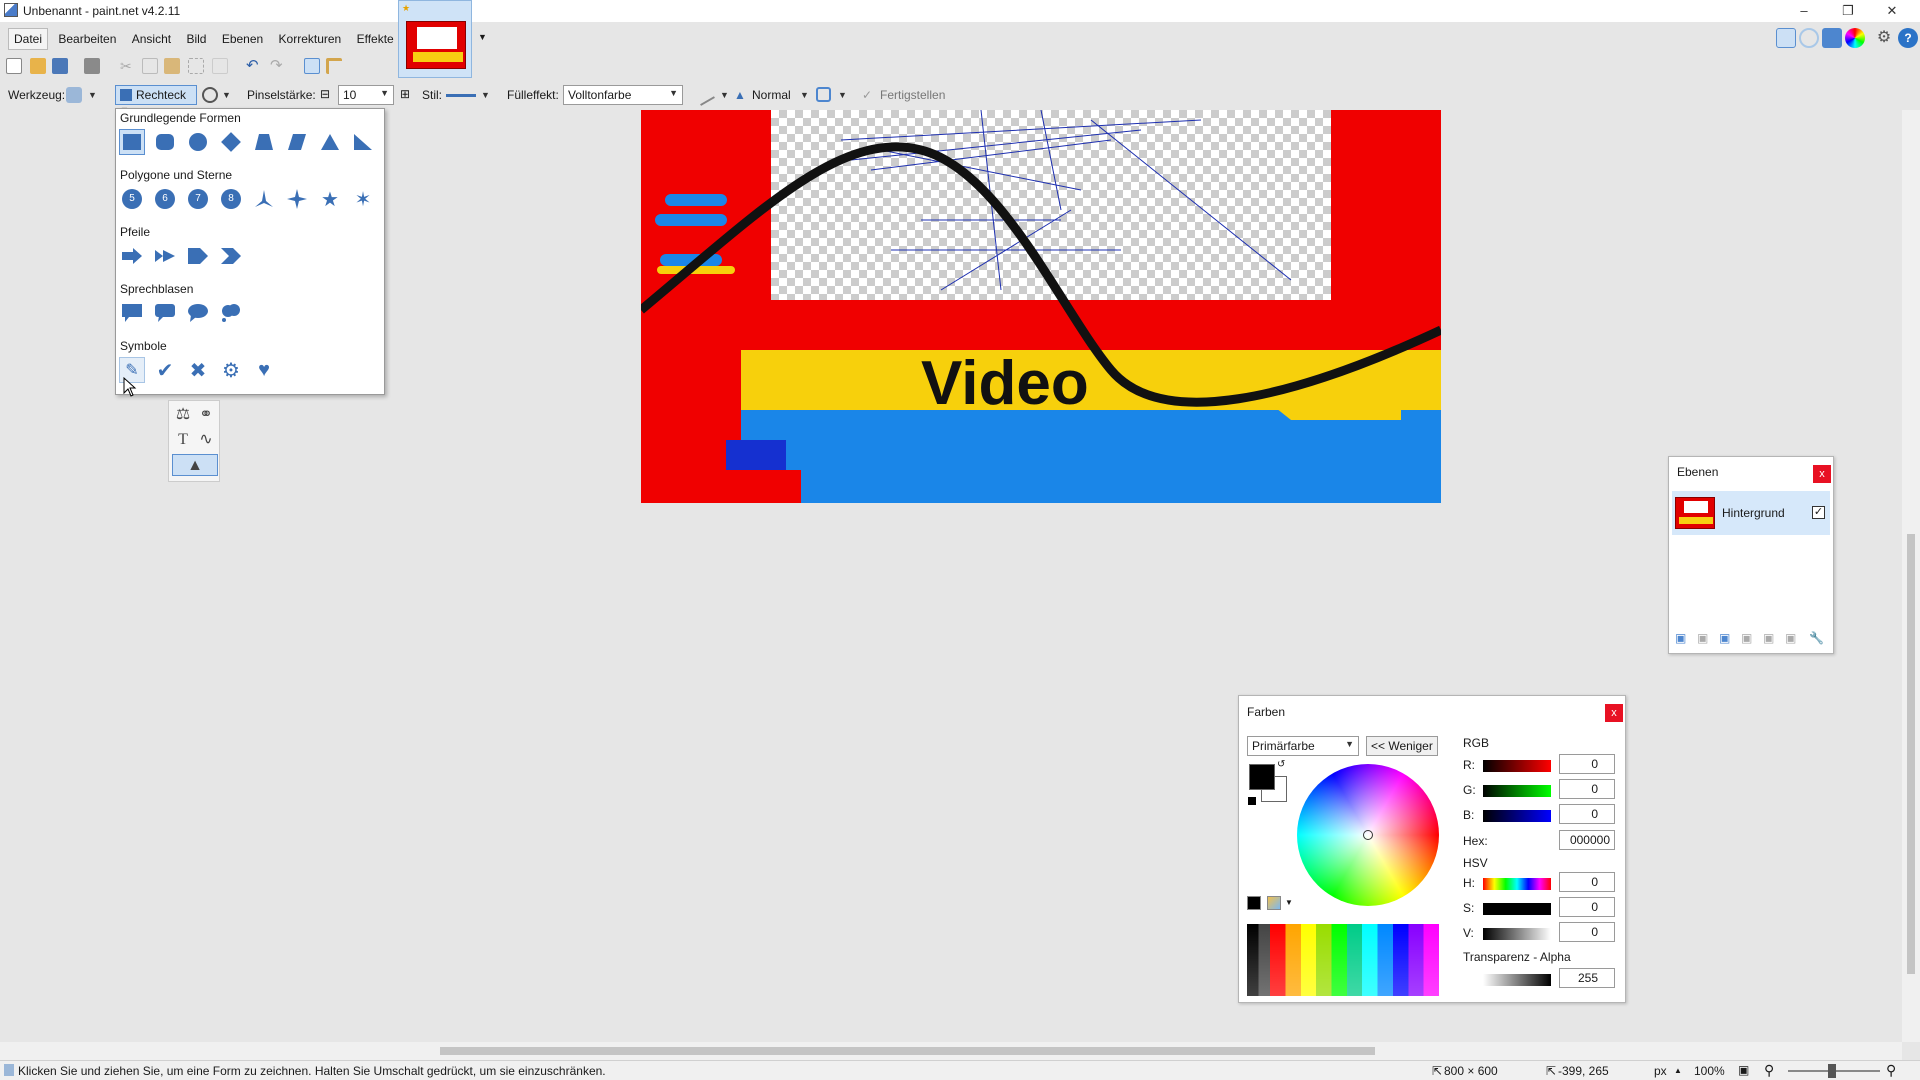  I want to click on alpha-slider, so click(1517, 980).